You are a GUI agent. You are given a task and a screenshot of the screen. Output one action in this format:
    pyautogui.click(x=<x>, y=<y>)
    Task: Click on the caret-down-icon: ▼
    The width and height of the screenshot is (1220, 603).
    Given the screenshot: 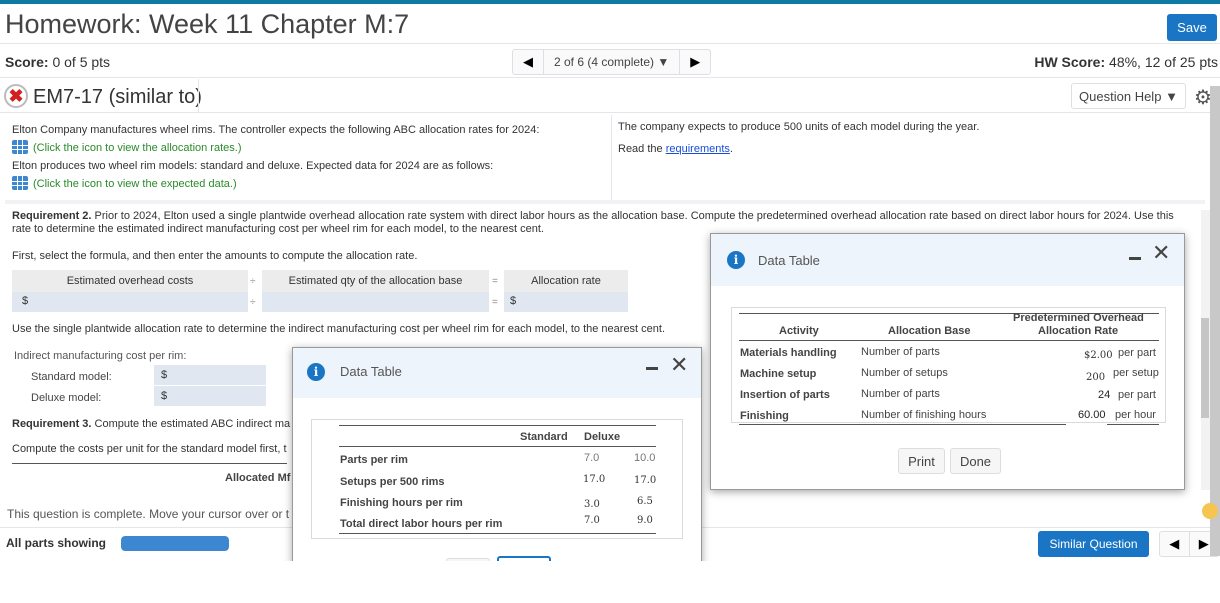 What is the action you would take?
    pyautogui.click(x=663, y=62)
    